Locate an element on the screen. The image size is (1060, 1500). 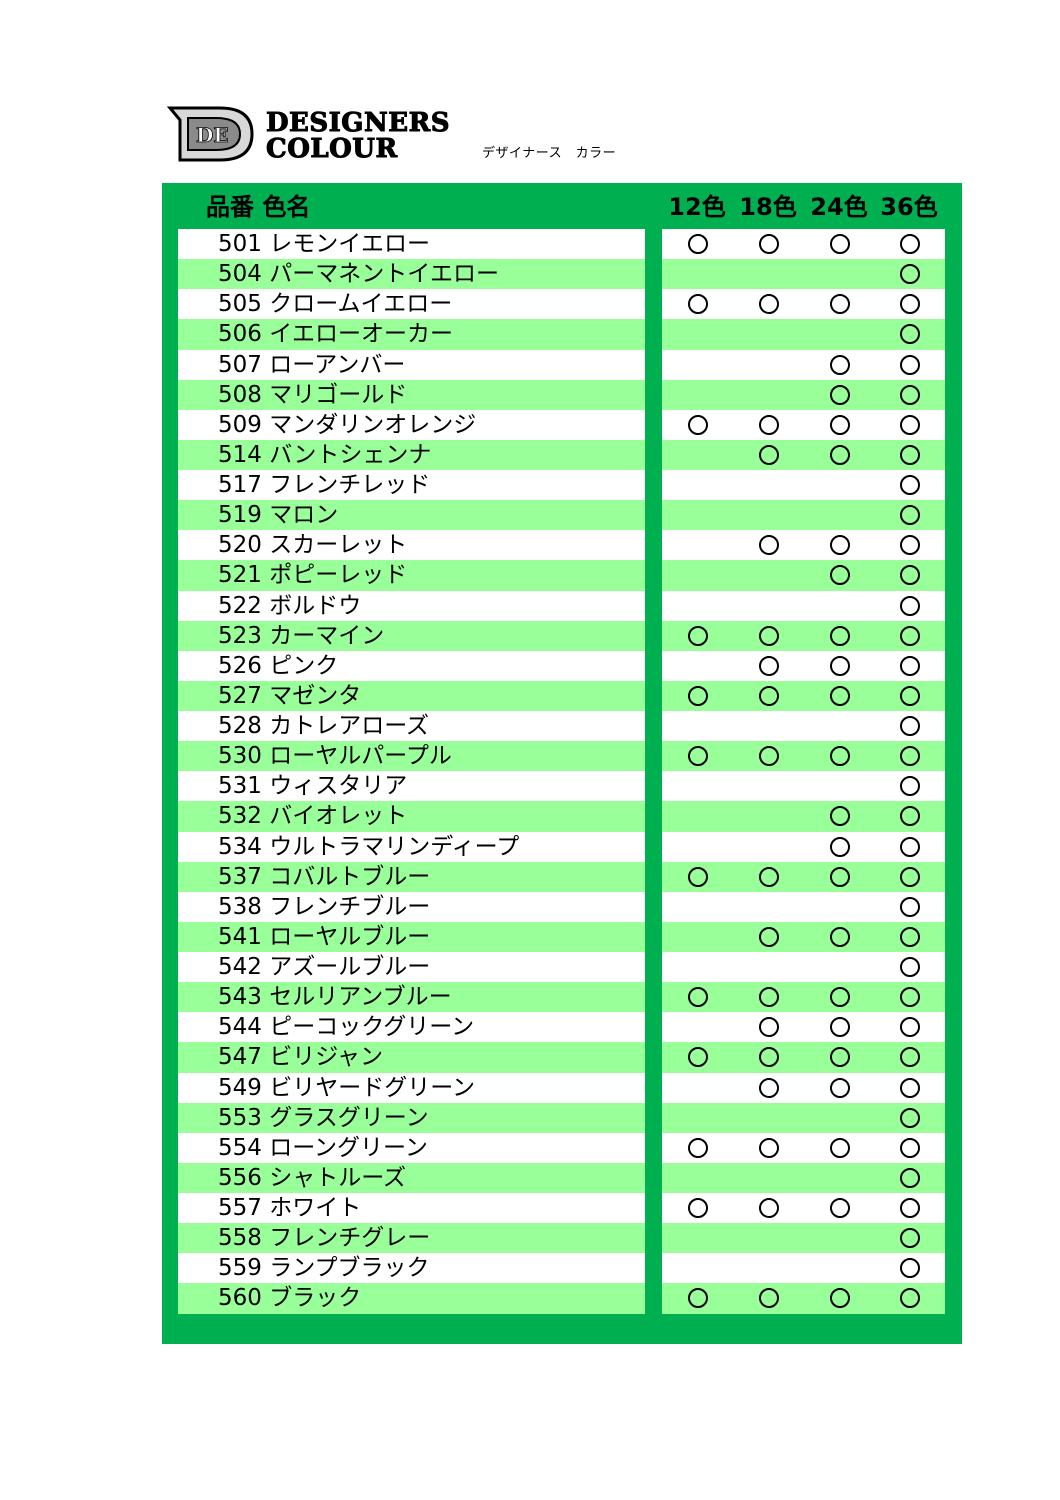
table-row: 557 ホワイト is located at coordinates (411, 1208).